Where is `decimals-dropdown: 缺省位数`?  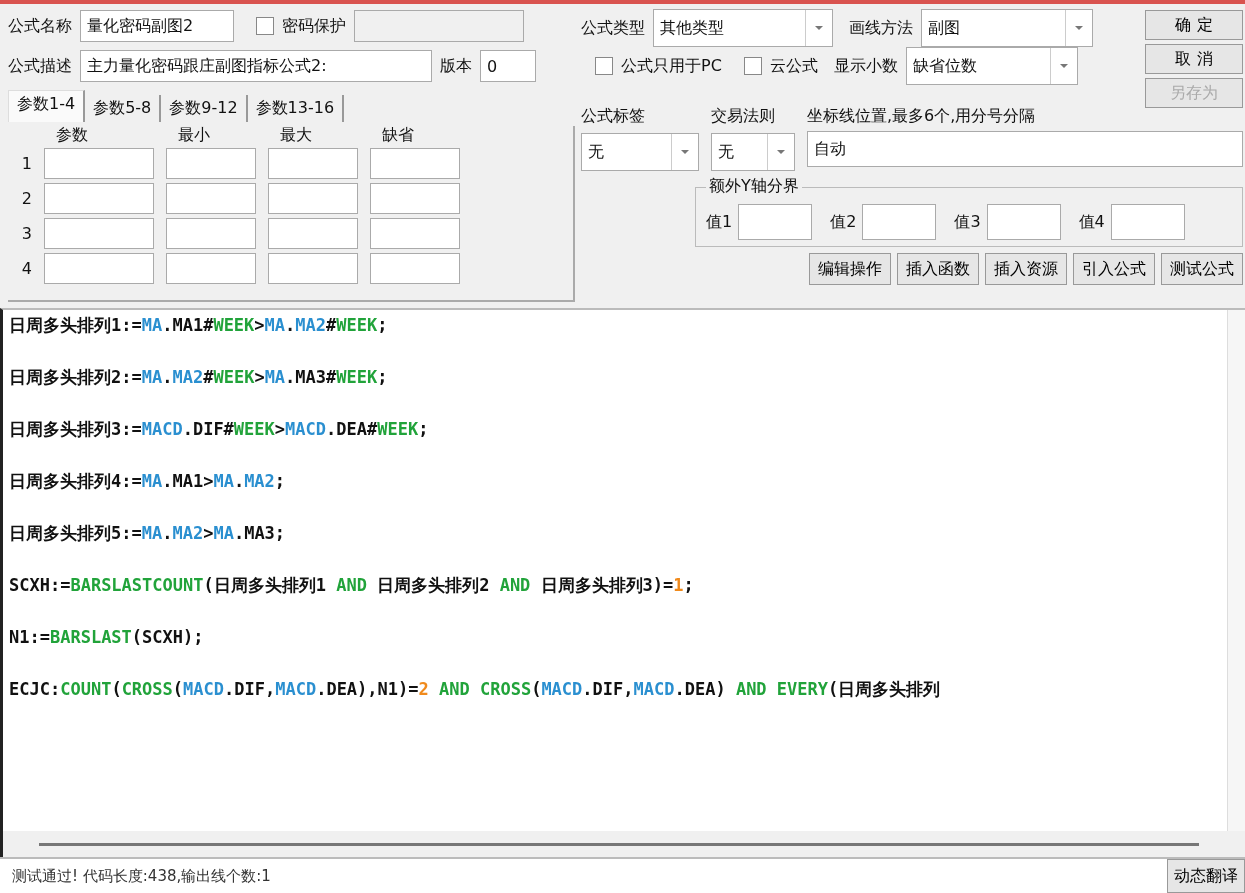
decimals-dropdown: 缺省位数 is located at coordinates (991, 66).